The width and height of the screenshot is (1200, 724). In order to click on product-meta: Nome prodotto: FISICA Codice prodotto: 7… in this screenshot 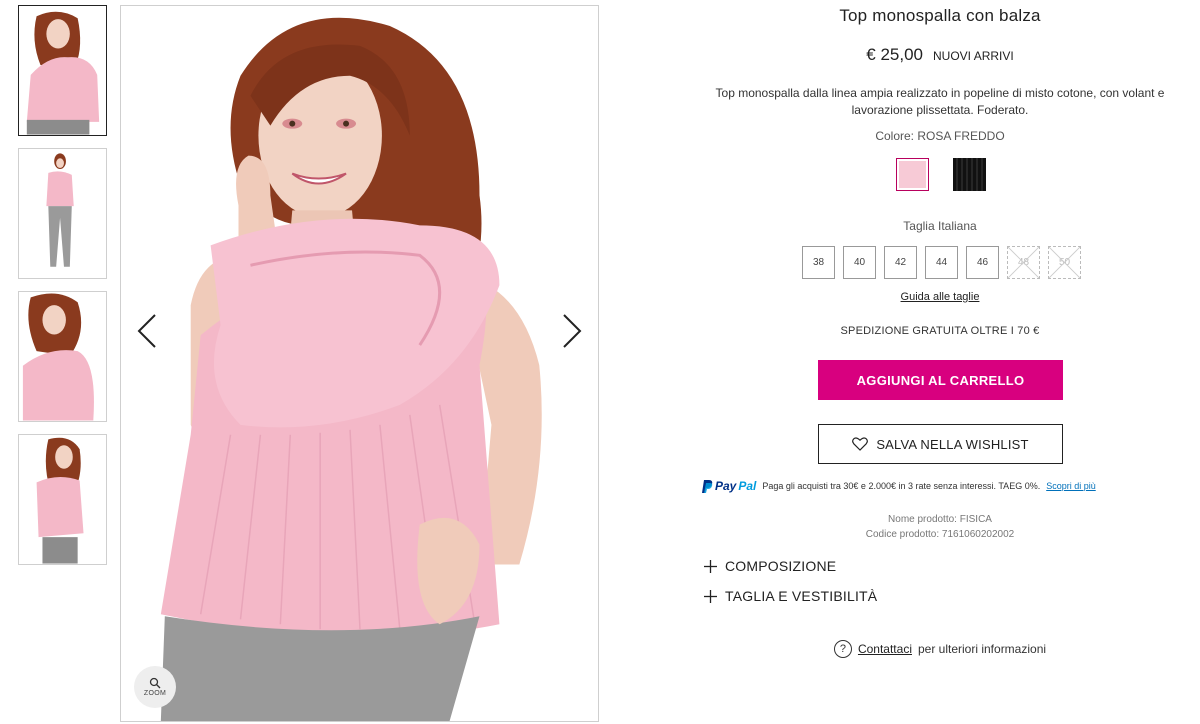, I will do `click(940, 527)`.